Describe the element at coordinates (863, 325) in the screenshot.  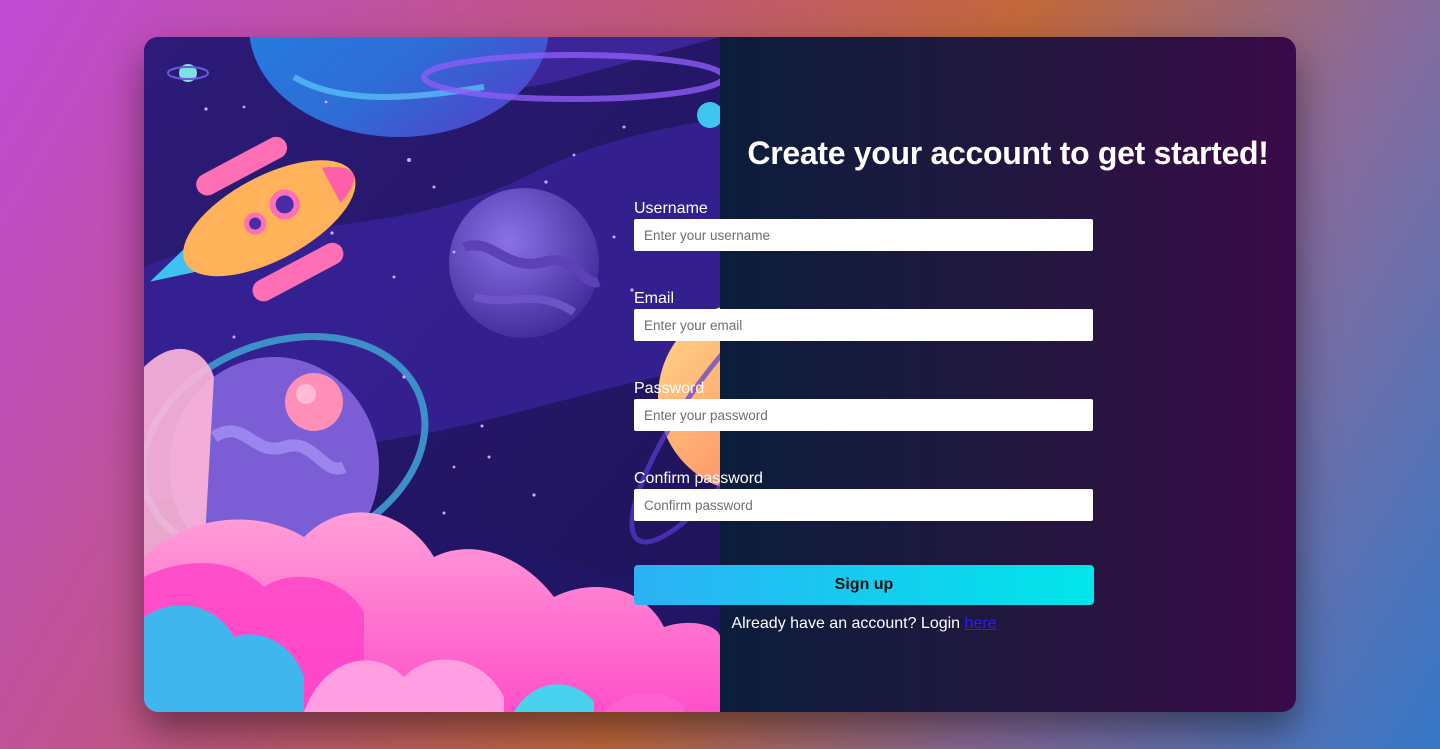
I see `email-input` at that location.